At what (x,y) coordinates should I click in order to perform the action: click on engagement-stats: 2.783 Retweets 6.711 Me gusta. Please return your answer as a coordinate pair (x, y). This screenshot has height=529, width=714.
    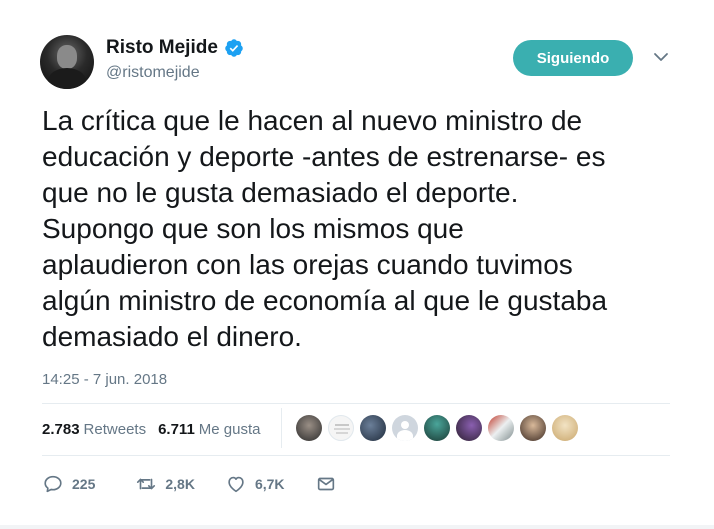
    Looking at the image, I should click on (151, 429).